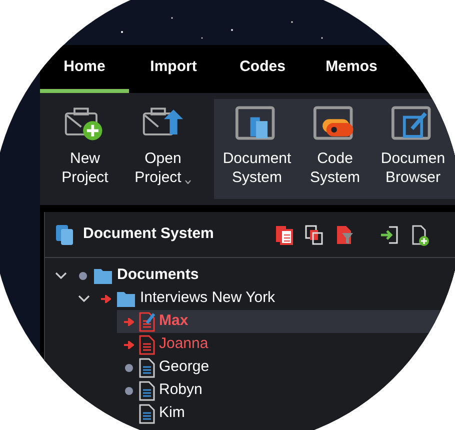 This screenshot has height=430, width=455. I want to click on tree-item-label: Max, so click(173, 321).